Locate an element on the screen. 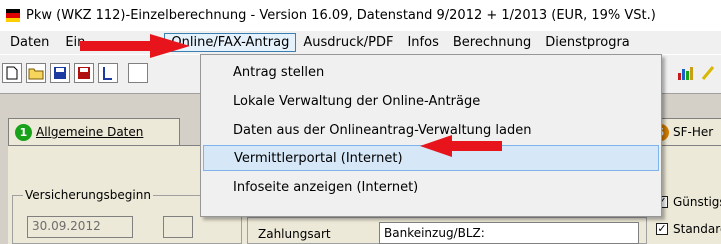 This screenshot has width=721, height=244. german-flag-icon is located at coordinates (13, 15).